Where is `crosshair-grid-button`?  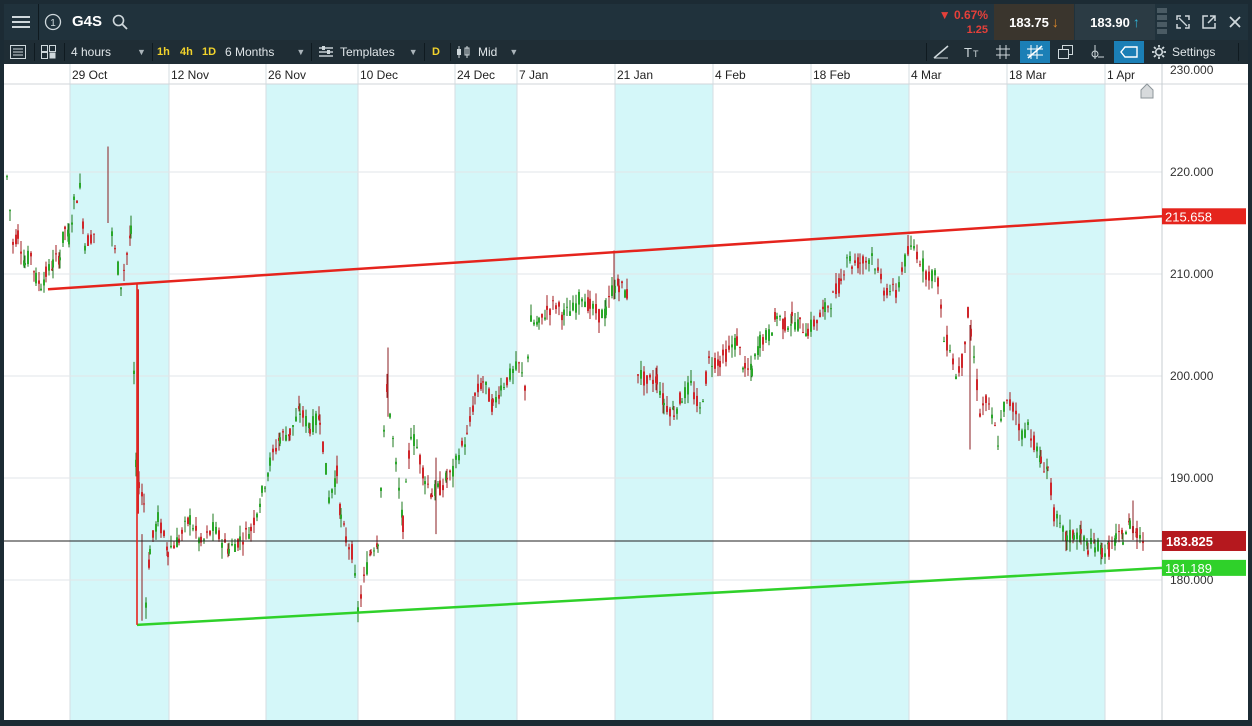 crosshair-grid-button is located at coordinates (1035, 52).